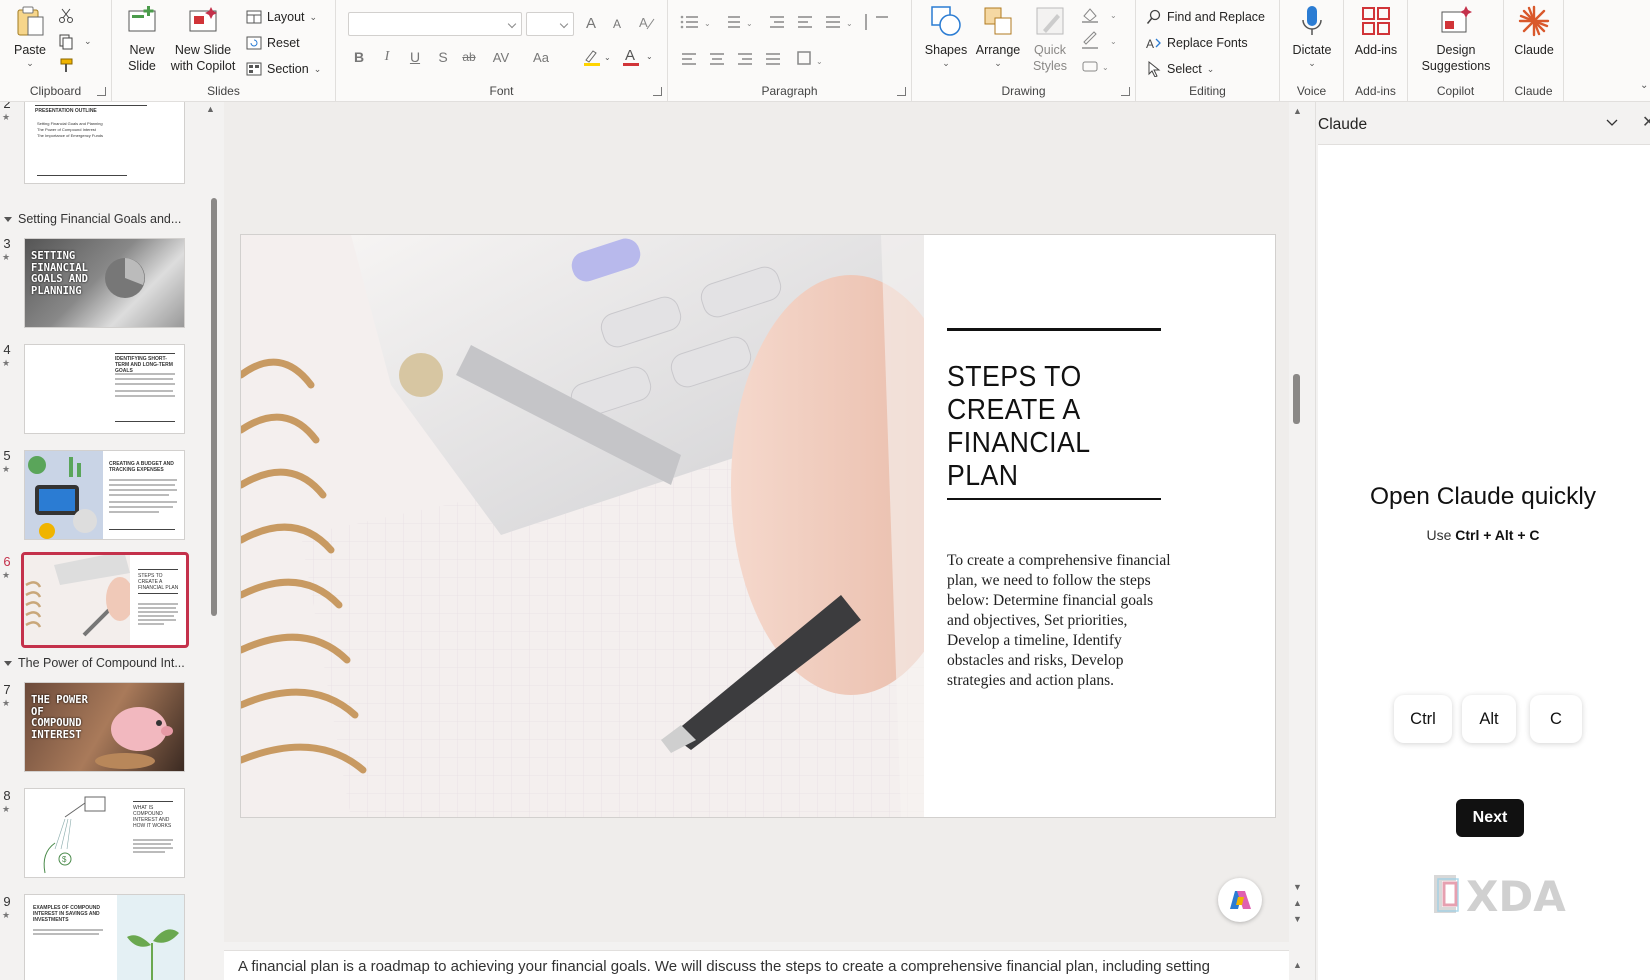  I want to click on copilot-group: Design Suggestions Copilot, so click(1456, 51).